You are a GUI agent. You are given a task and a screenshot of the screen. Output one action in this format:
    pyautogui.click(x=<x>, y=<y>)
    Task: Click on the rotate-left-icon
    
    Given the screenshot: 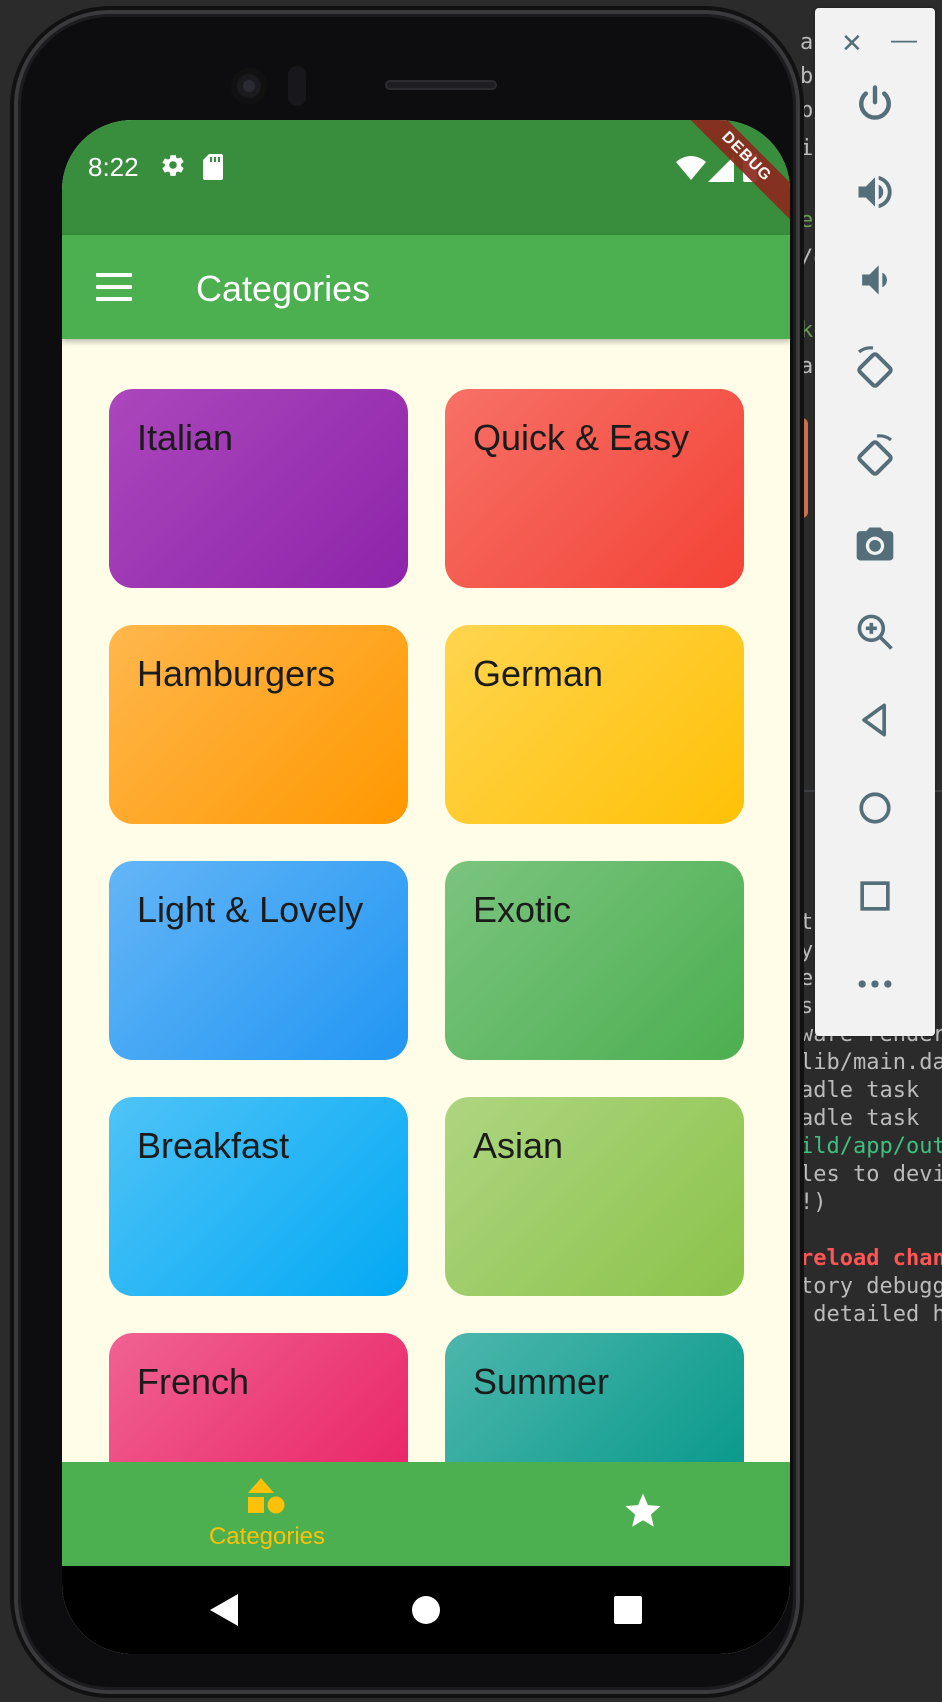 What is the action you would take?
    pyautogui.click(x=875, y=374)
    